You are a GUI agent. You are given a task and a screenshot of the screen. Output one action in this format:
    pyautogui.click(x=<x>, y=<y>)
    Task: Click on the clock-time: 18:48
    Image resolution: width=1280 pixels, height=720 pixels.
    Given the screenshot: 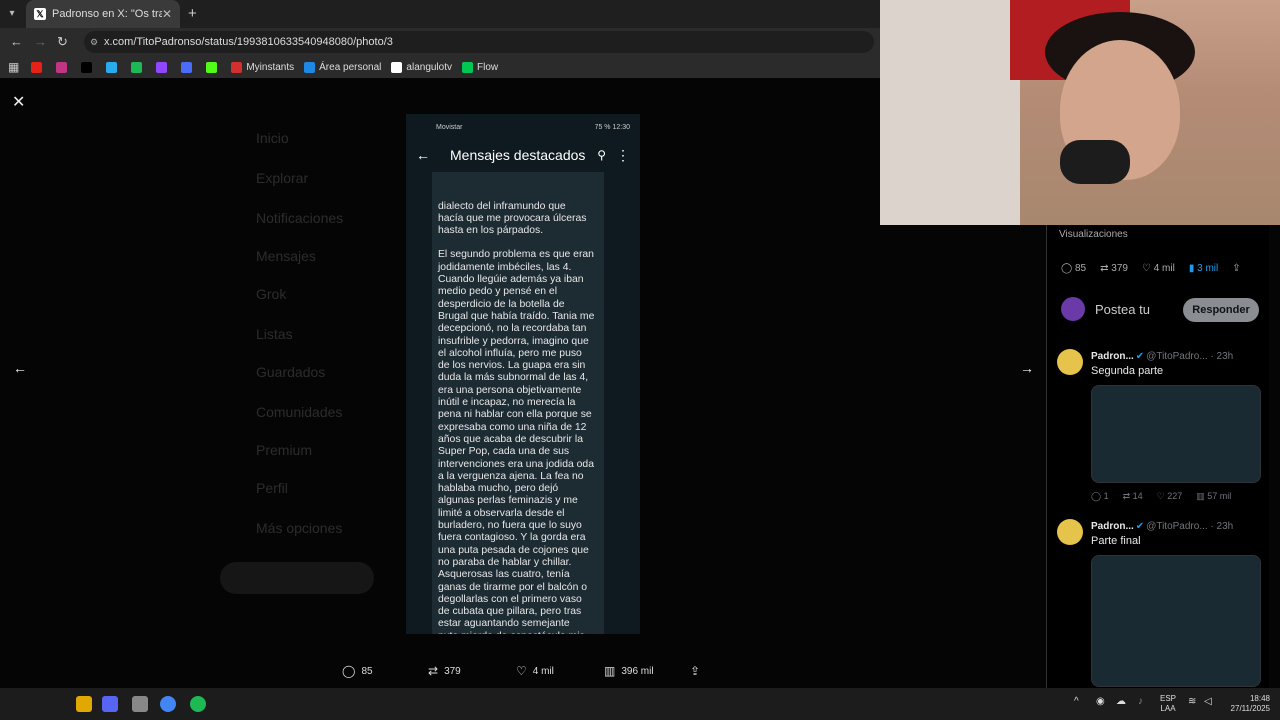 What is the action you would take?
    pyautogui.click(x=1259, y=698)
    